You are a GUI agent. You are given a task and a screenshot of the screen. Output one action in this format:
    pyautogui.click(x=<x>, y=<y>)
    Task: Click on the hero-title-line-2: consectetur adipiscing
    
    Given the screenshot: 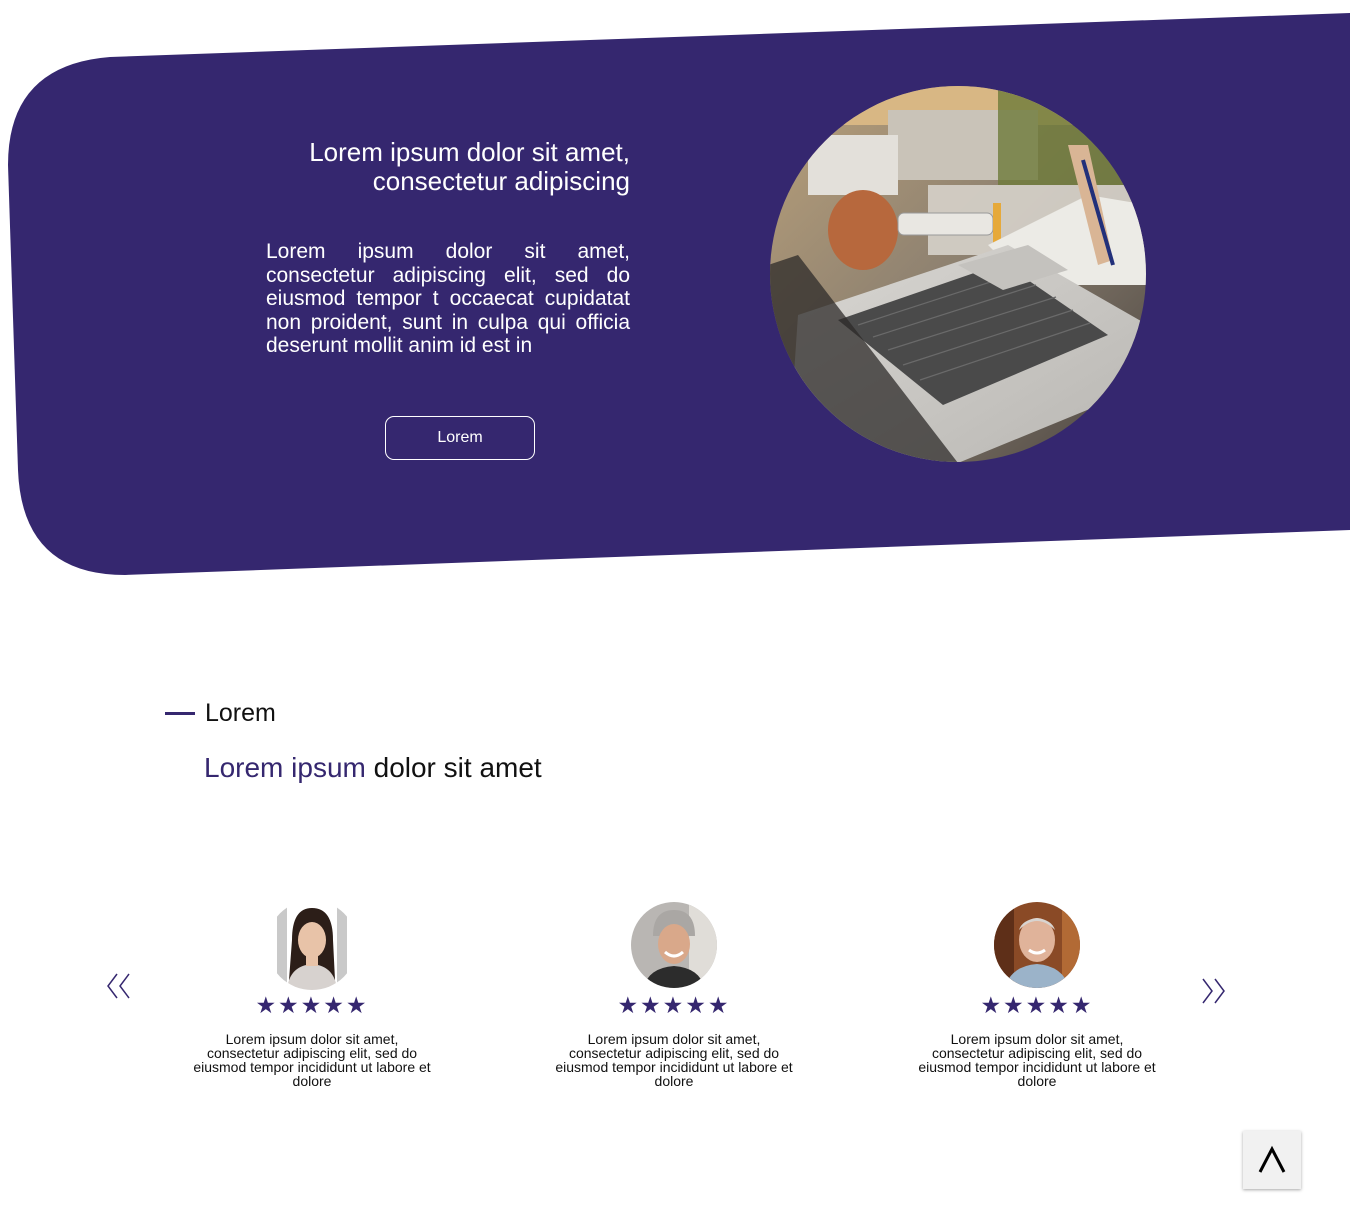 What is the action you would take?
    pyautogui.click(x=501, y=181)
    